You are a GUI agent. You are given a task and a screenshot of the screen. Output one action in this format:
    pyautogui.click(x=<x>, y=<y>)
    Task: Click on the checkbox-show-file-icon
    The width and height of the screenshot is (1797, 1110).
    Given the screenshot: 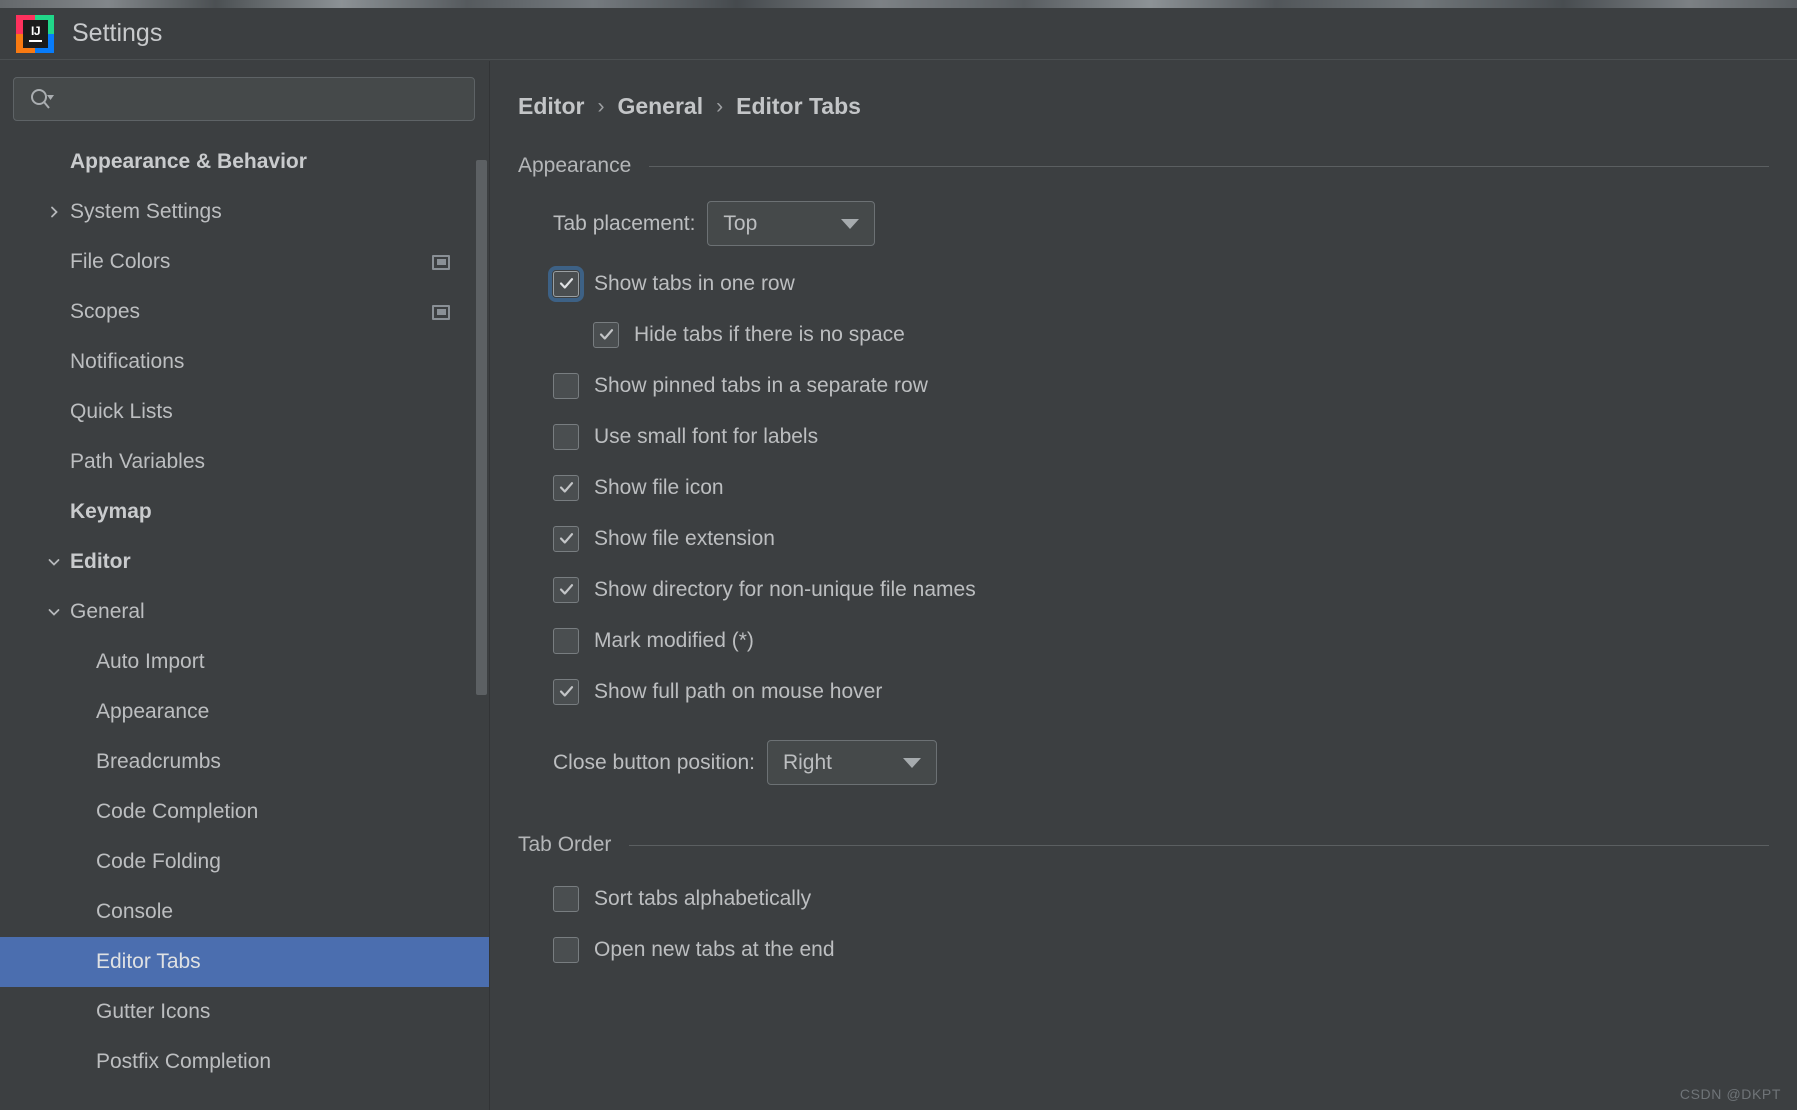 What is the action you would take?
    pyautogui.click(x=566, y=487)
    